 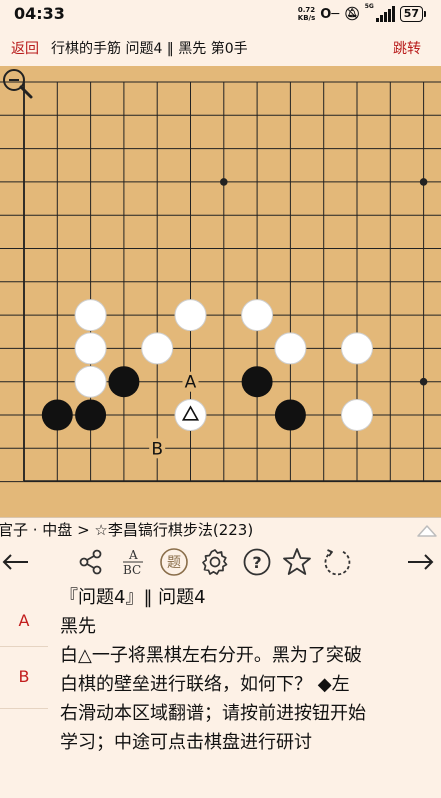 What do you see at coordinates (220, 14) in the screenshot?
I see `status-bar: 04:33 0.72 KB/s O─ 🔕︎ 5G 57` at bounding box center [220, 14].